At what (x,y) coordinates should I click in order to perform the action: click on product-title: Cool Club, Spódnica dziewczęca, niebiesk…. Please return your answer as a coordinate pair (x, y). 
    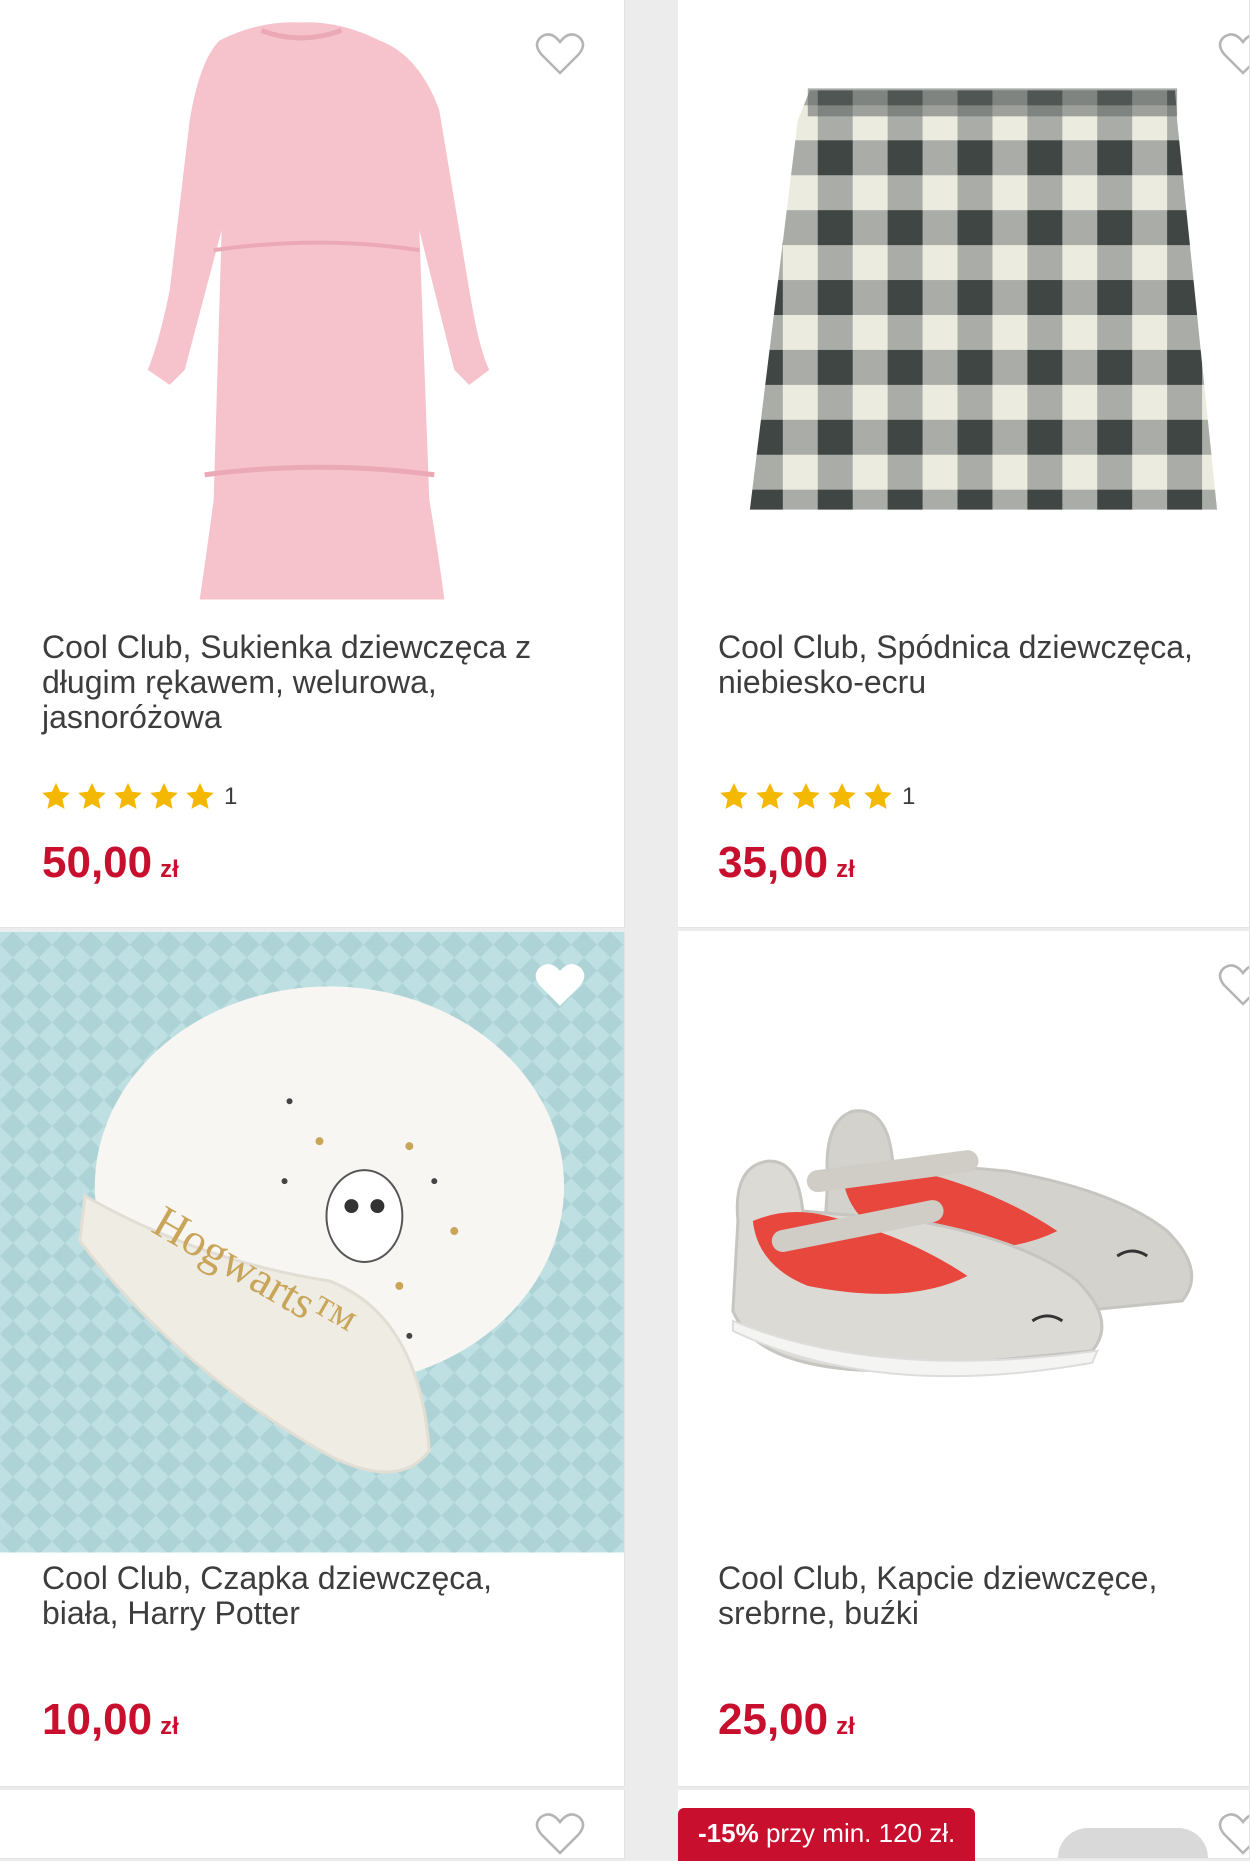
    Looking at the image, I should click on (978, 665).